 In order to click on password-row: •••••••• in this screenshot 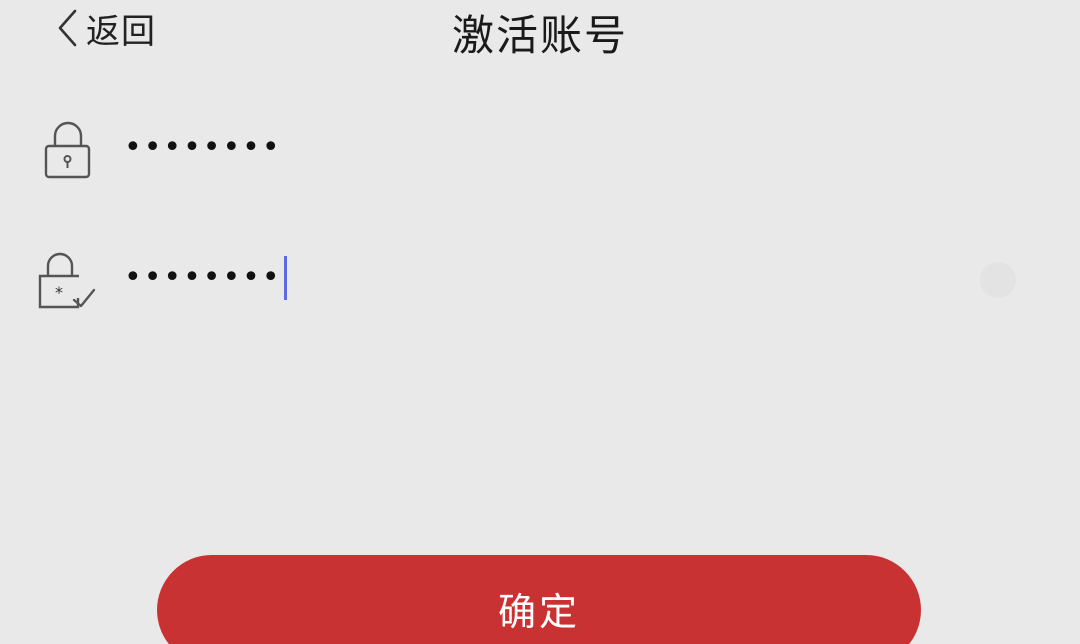, I will do `click(540, 158)`.